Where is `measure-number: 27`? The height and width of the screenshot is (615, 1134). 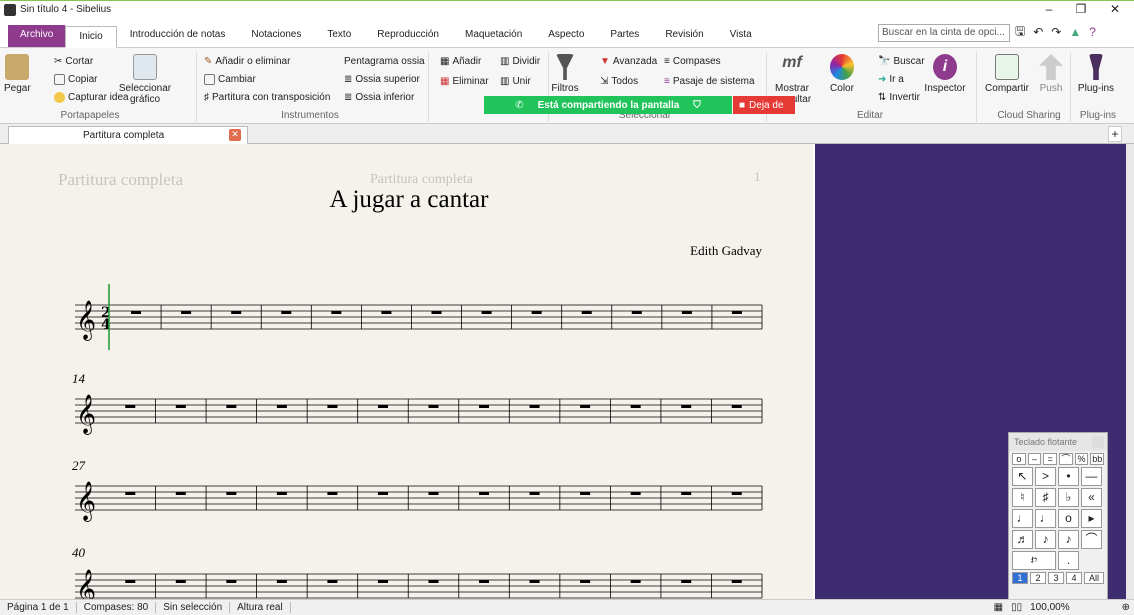 measure-number: 27 is located at coordinates (79, 465).